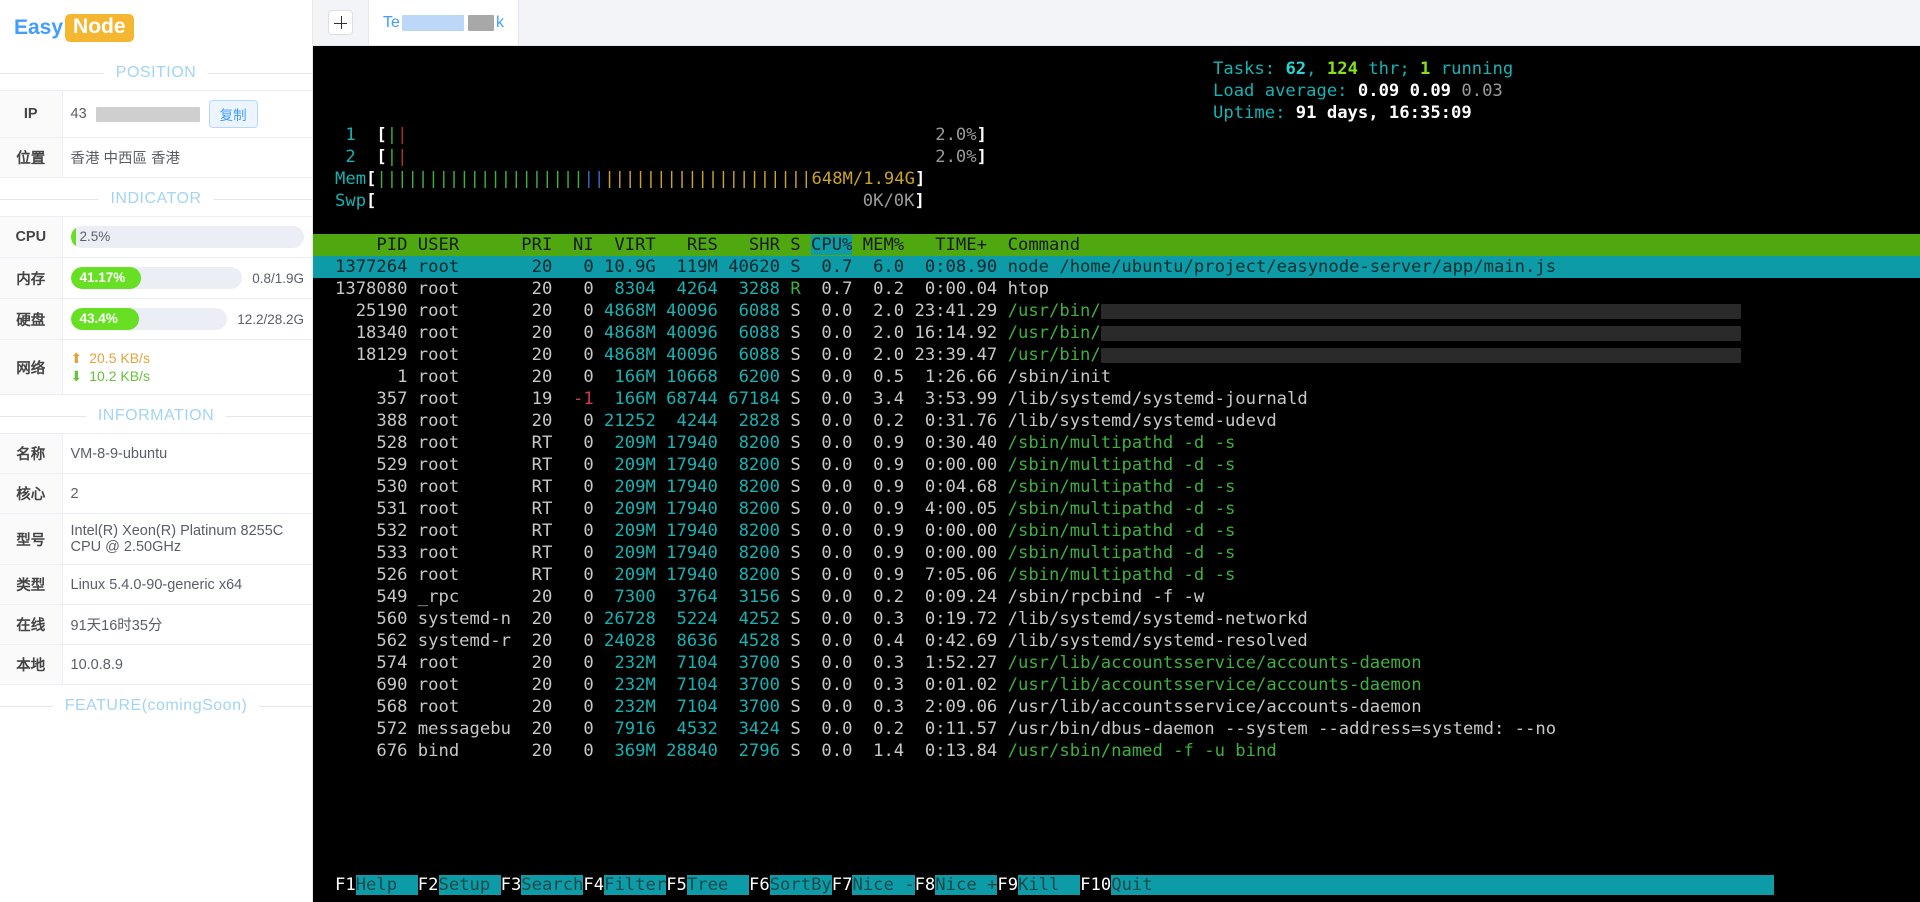 The width and height of the screenshot is (1920, 902). What do you see at coordinates (31, 584) in the screenshot?
I see `label-type: 类型` at bounding box center [31, 584].